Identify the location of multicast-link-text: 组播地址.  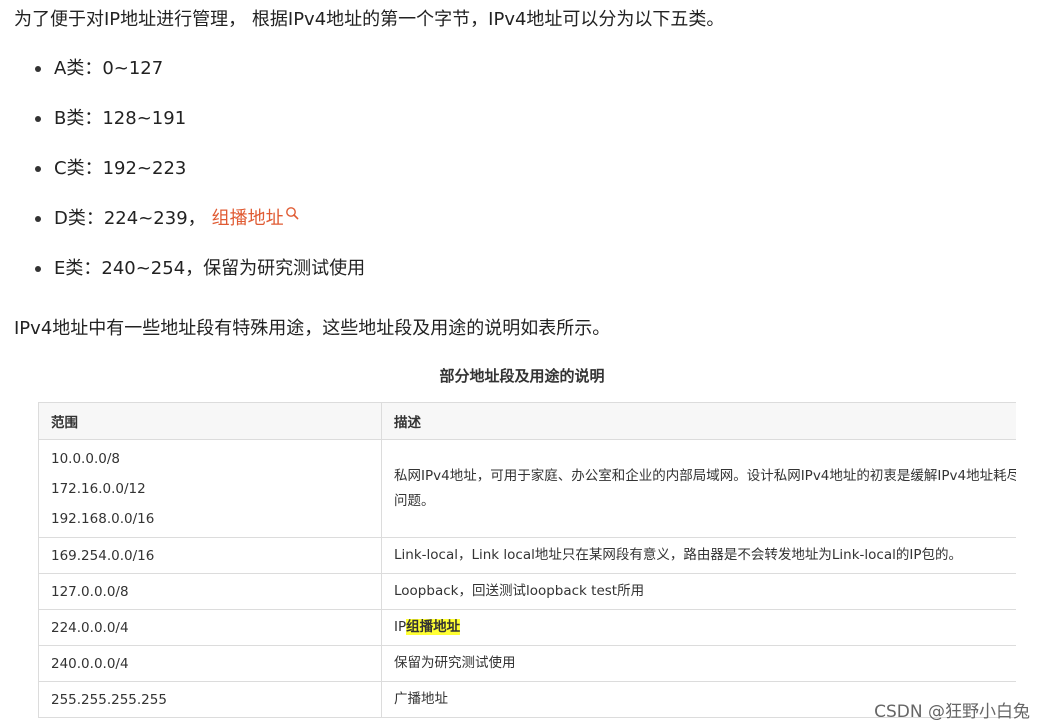
(247, 218).